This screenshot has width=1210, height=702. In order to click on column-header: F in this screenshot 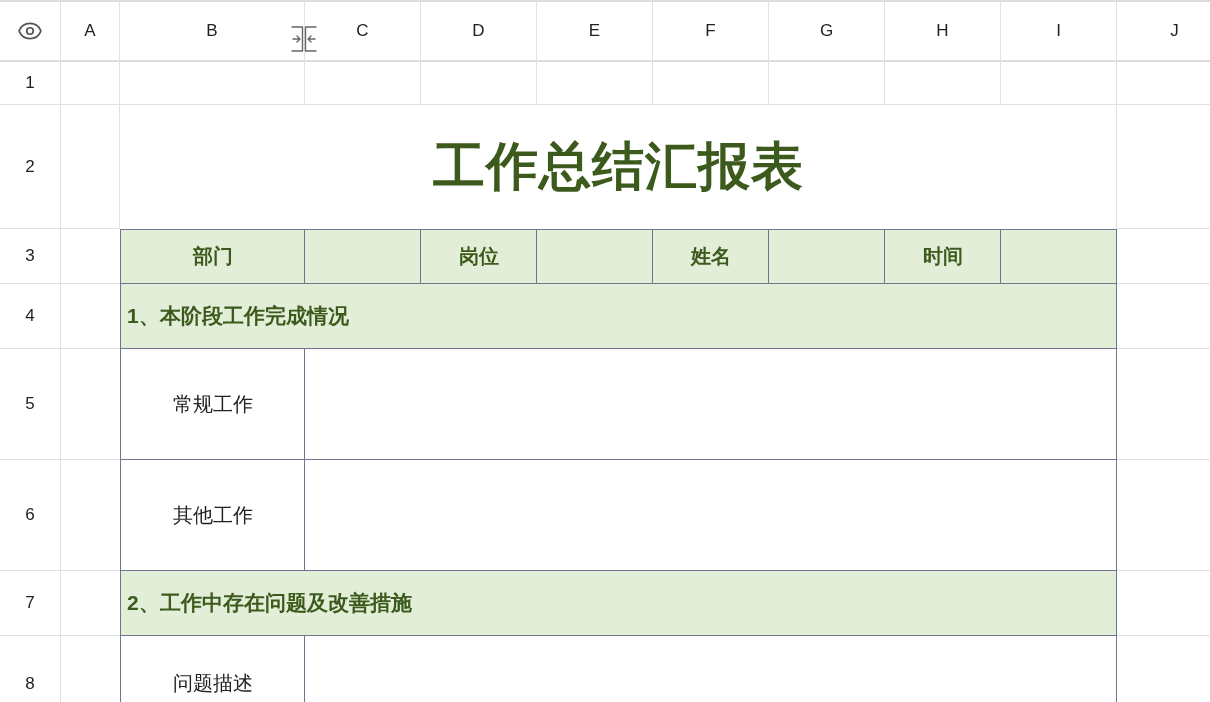, I will do `click(711, 31)`.